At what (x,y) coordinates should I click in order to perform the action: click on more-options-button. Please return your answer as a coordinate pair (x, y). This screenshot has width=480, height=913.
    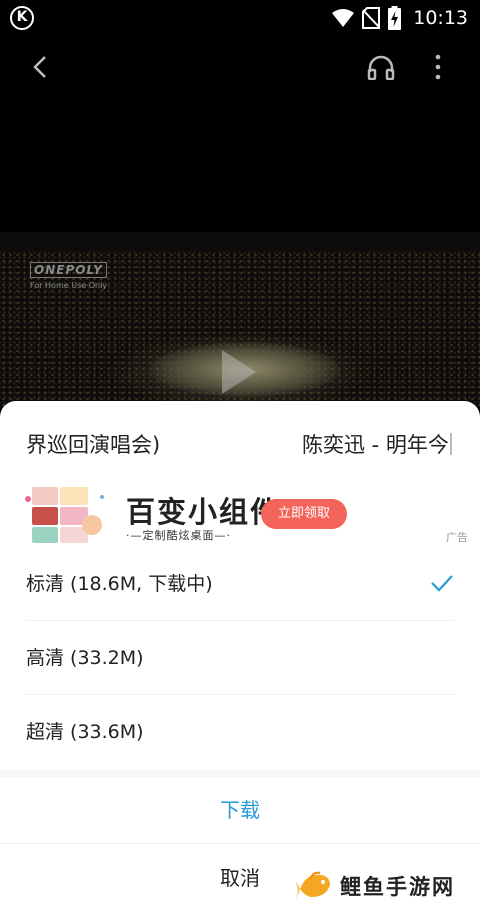
    Looking at the image, I should click on (438, 67).